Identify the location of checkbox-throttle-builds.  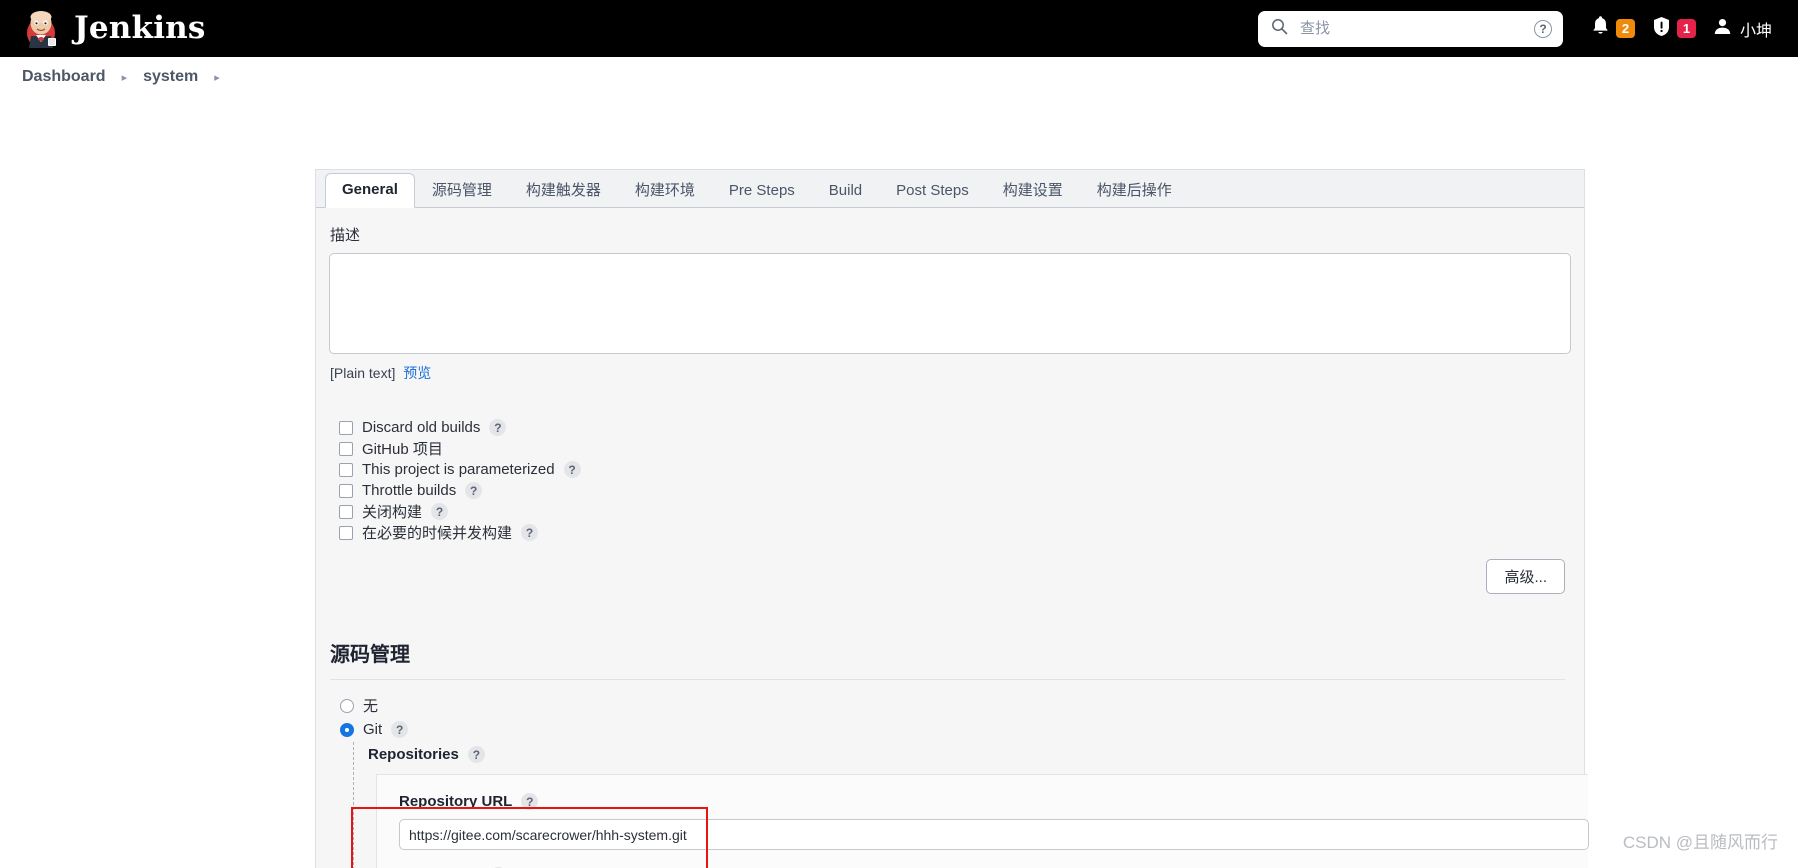
(346, 490).